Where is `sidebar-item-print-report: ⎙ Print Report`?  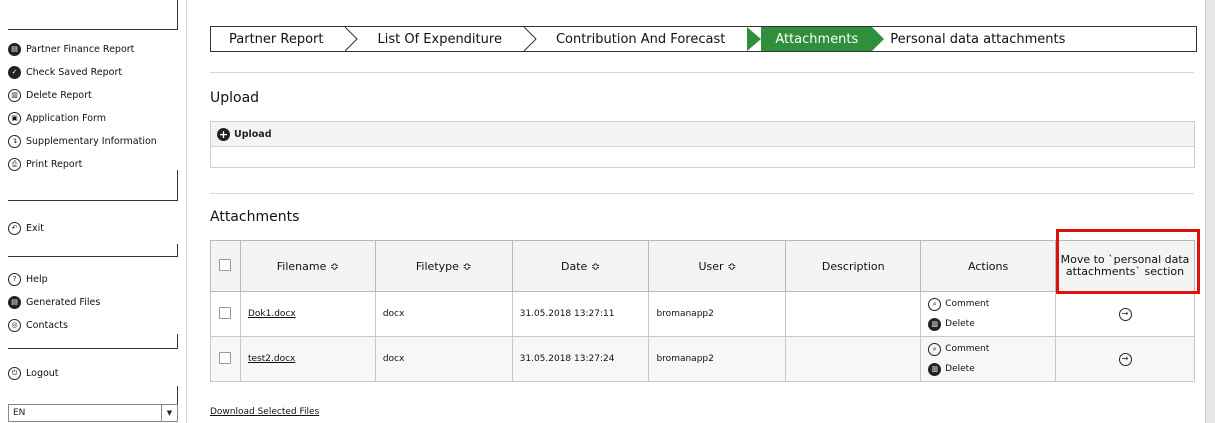 sidebar-item-print-report: ⎙ Print Report is located at coordinates (93, 164).